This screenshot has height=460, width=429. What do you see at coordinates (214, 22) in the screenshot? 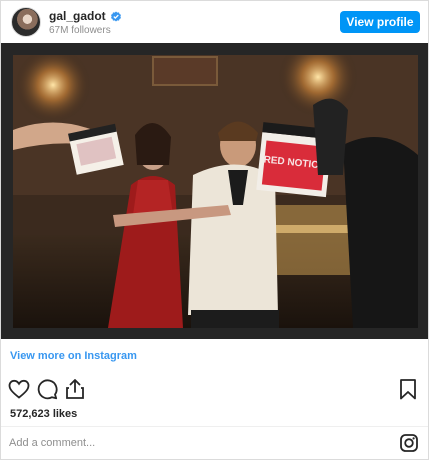
I see `post-header: gal_gadot 67M followers View profile` at bounding box center [214, 22].